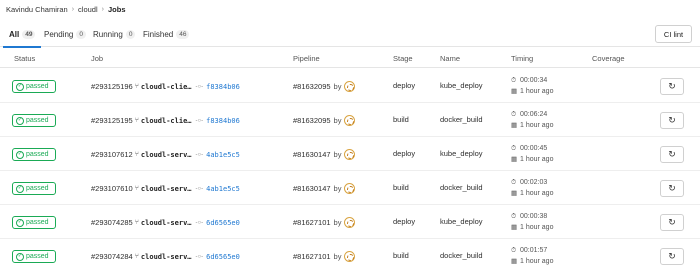 This screenshot has height=271, width=700. Describe the element at coordinates (534, 148) in the screenshot. I see `duration-value: 00:00:45` at that location.